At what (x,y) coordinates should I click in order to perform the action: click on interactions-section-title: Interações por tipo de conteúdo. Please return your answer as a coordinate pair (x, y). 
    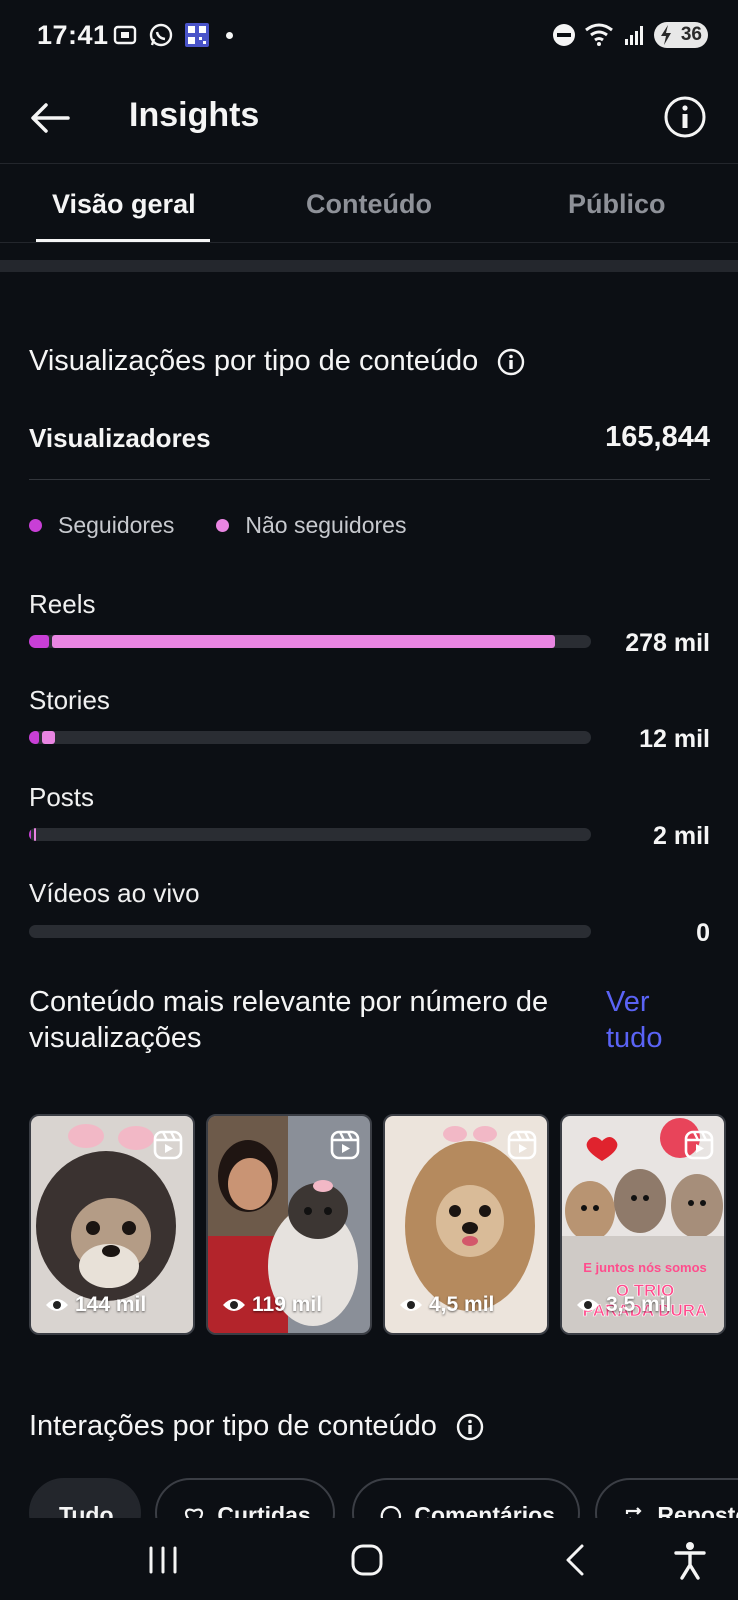
    Looking at the image, I should click on (257, 1426).